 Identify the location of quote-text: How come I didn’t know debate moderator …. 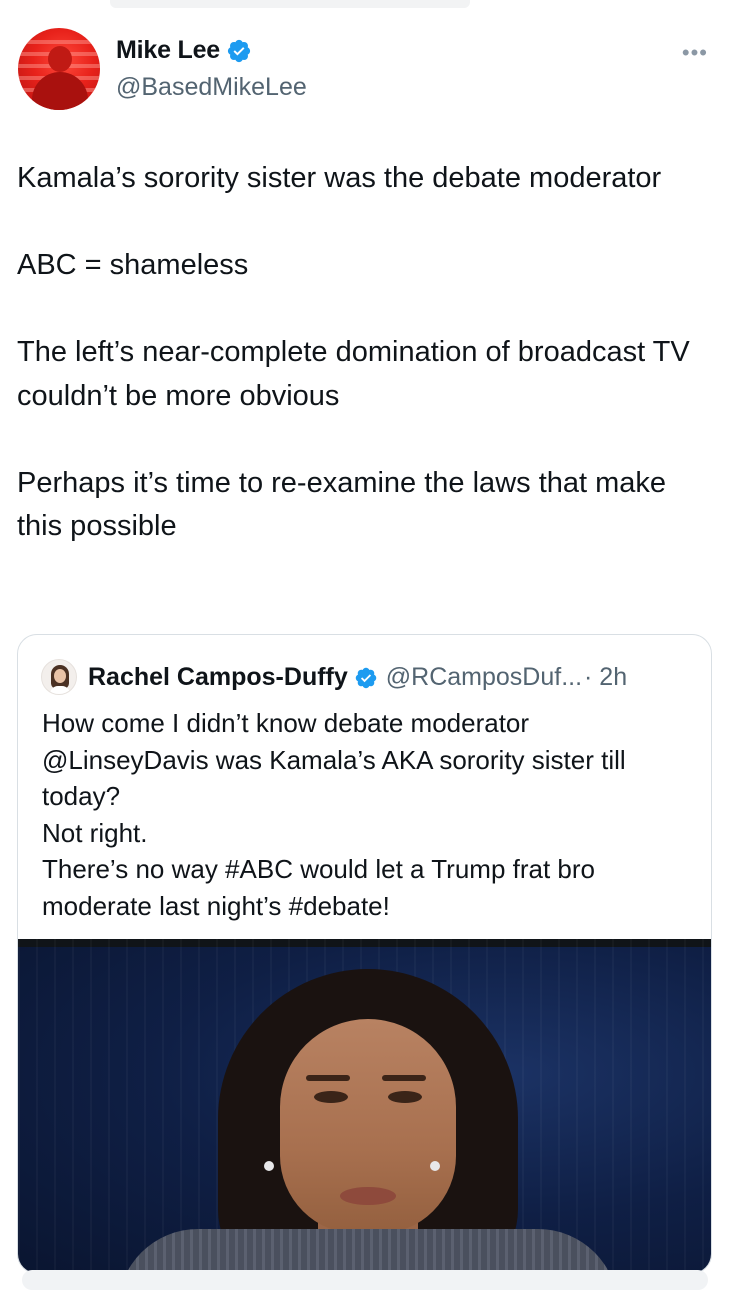
(334, 814).